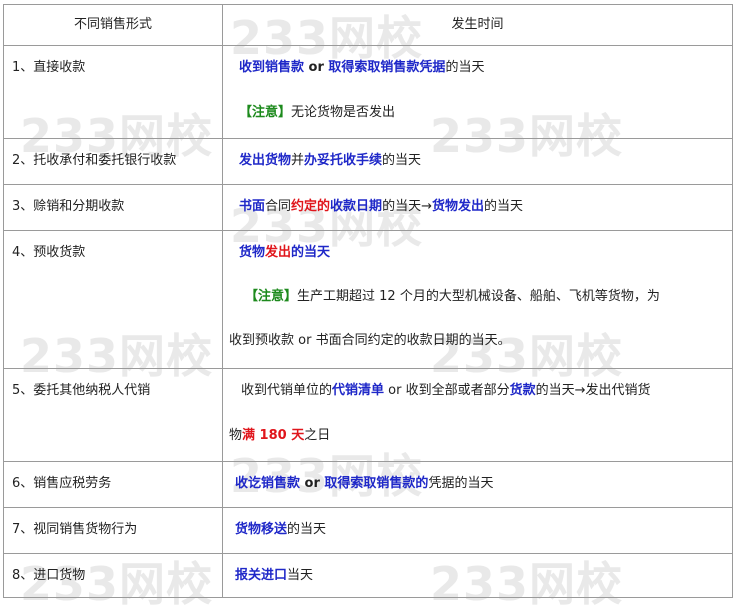 The width and height of the screenshot is (737, 614). What do you see at coordinates (113, 575) in the screenshot?
I see `row-type: 8、进口货物` at bounding box center [113, 575].